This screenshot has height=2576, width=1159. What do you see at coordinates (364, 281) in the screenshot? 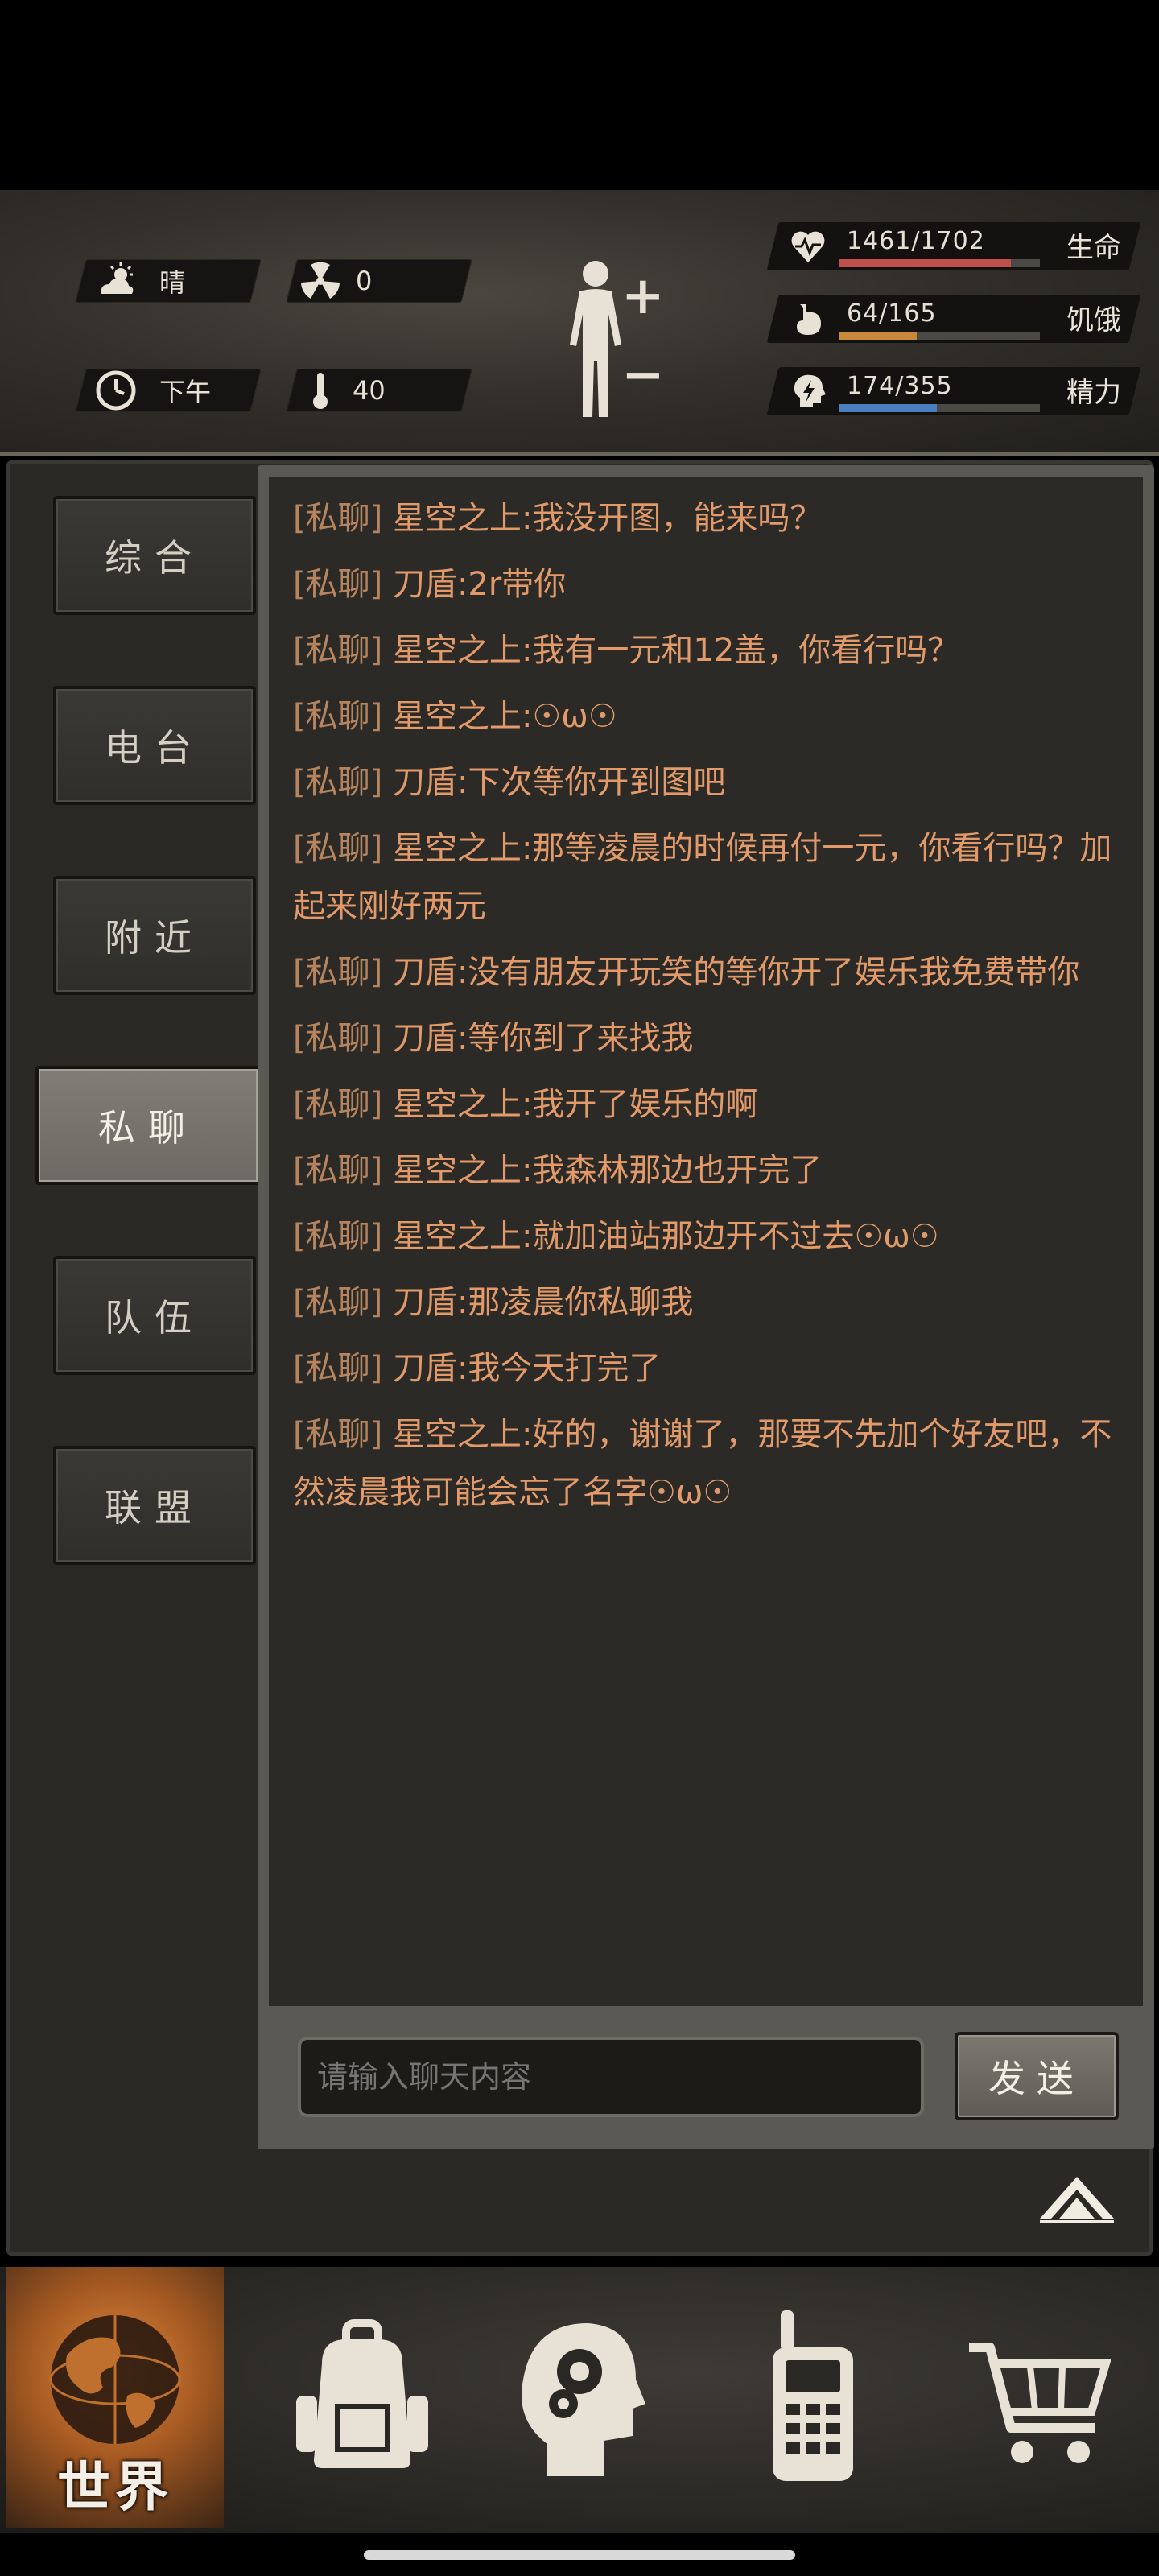
I see `radiation-text: 0` at bounding box center [364, 281].